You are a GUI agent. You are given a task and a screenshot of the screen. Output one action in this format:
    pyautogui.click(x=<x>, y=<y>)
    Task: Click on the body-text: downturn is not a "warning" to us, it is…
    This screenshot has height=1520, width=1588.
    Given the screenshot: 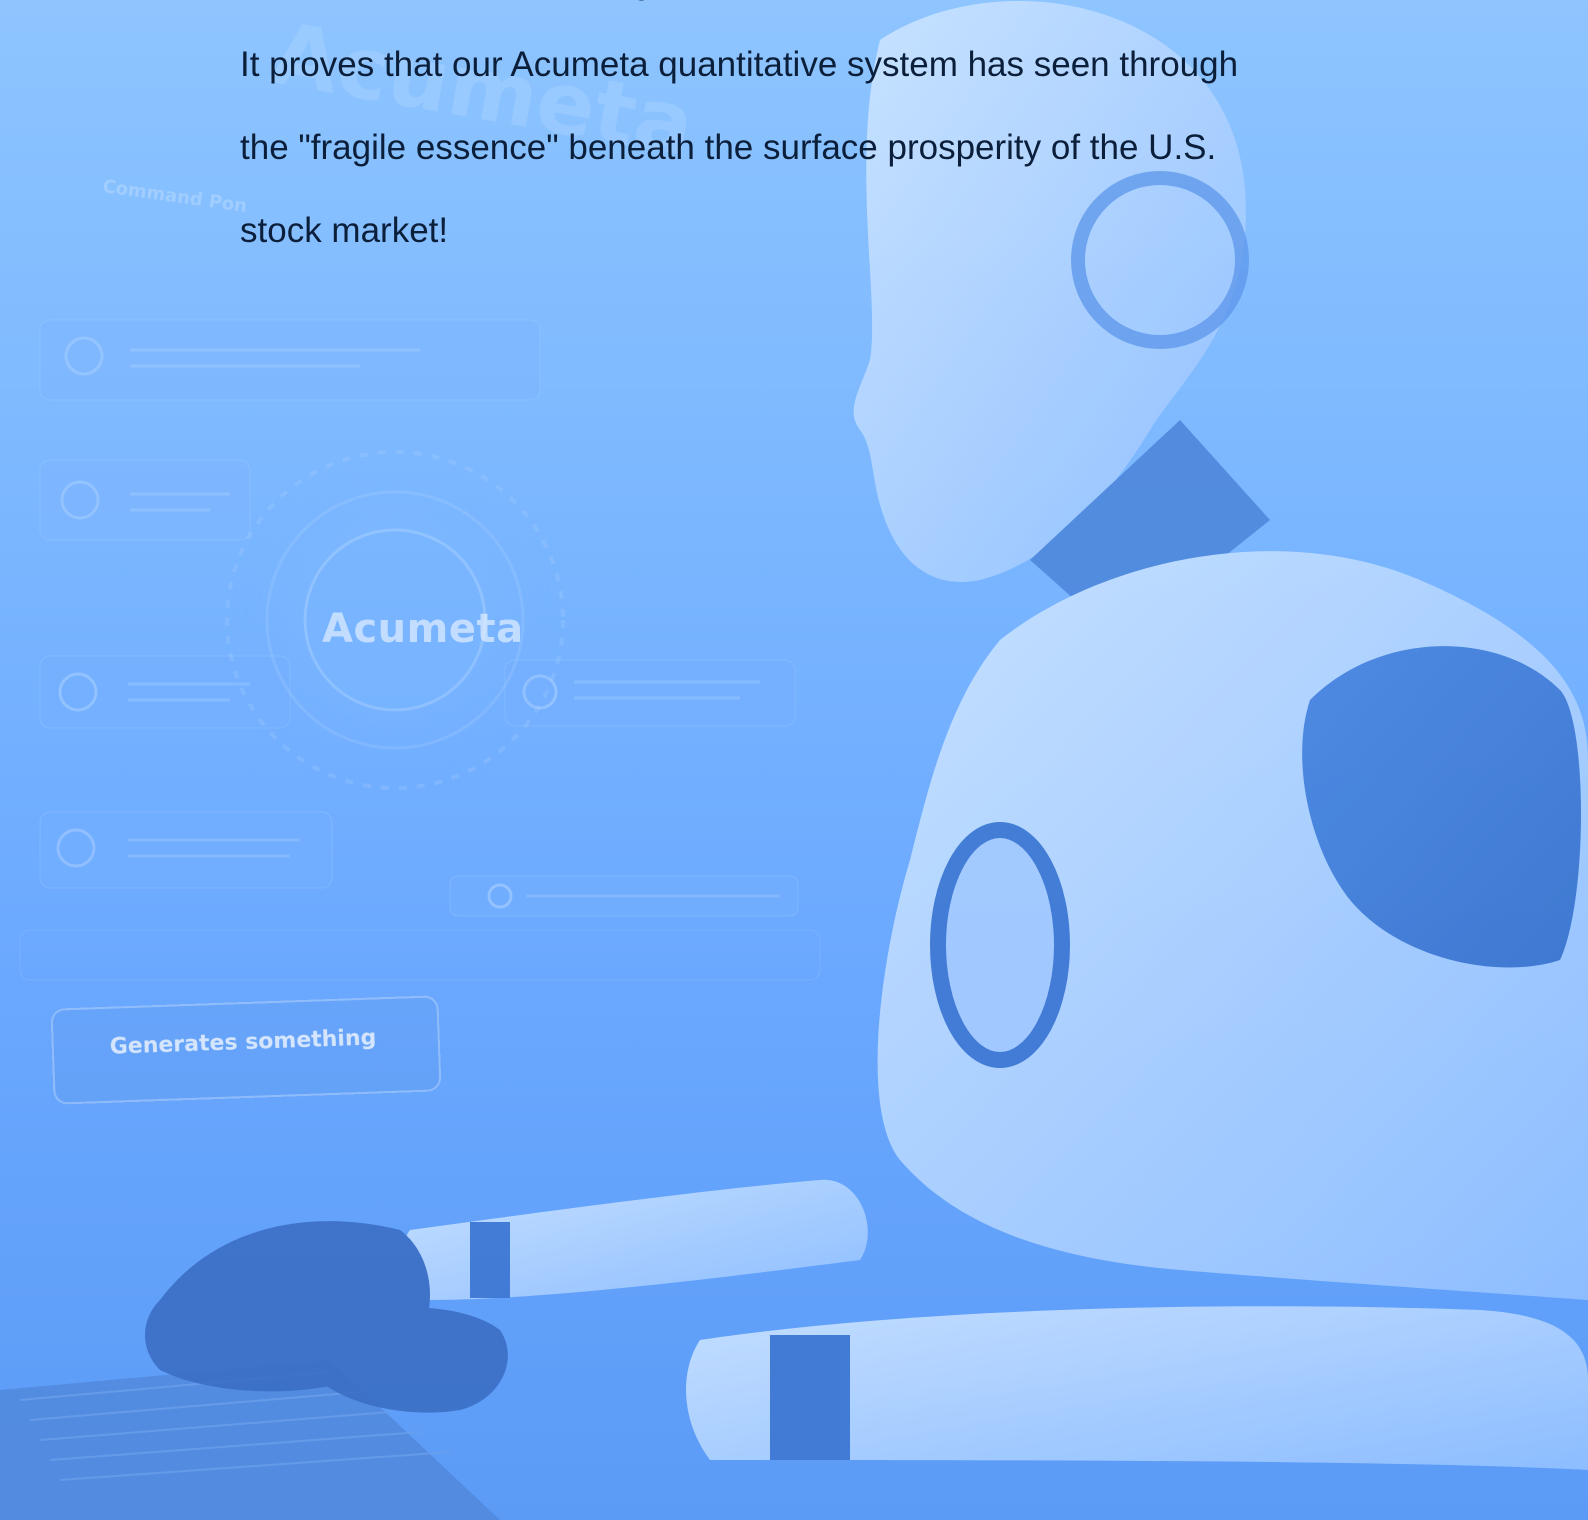 What is the action you would take?
    pyautogui.click(x=800, y=136)
    